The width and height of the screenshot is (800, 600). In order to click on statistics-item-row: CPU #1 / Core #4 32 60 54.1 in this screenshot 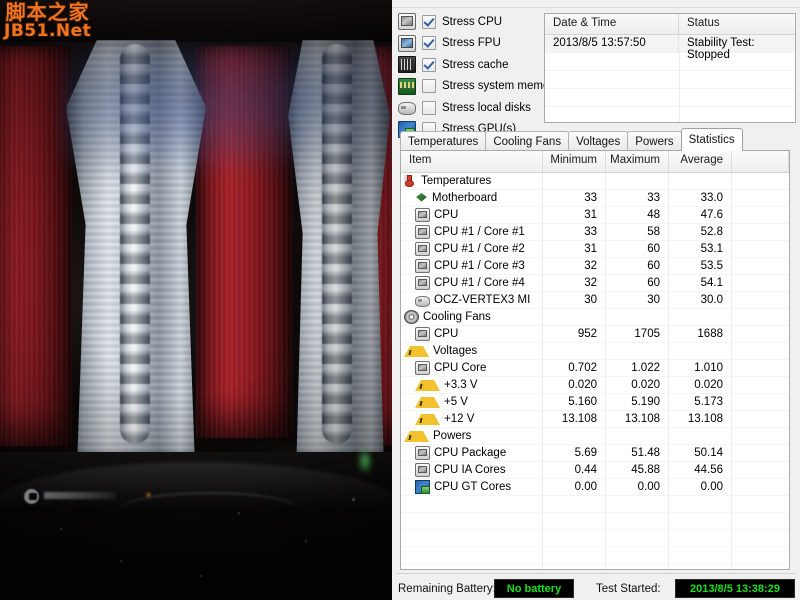, I will do `click(595, 283)`.